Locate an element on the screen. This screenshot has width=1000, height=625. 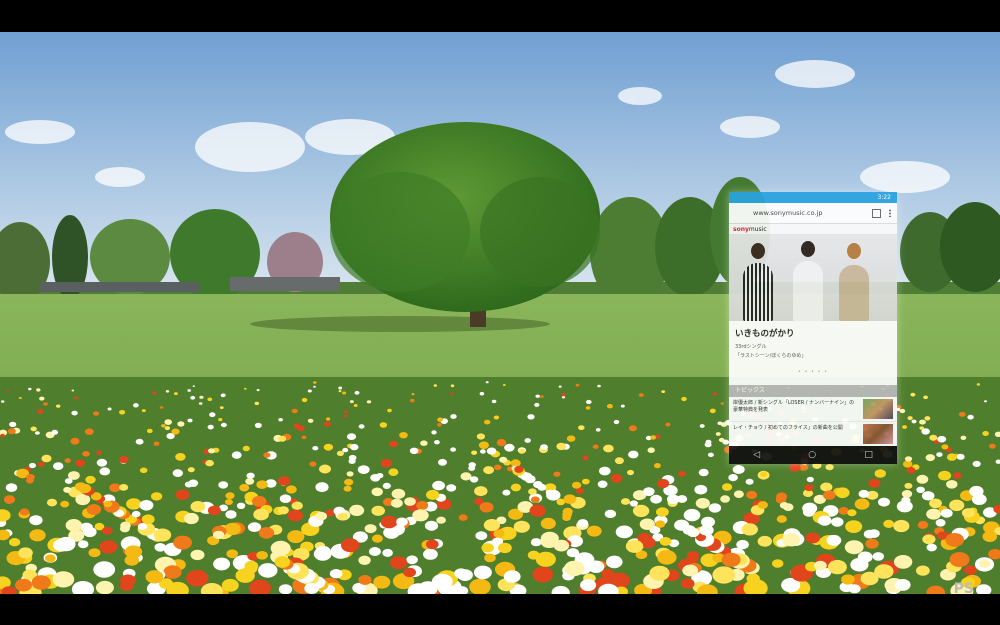
topic-text: レイ・チョウ / 初めてのフライス」の新曲を公開 is located at coordinates (788, 428).